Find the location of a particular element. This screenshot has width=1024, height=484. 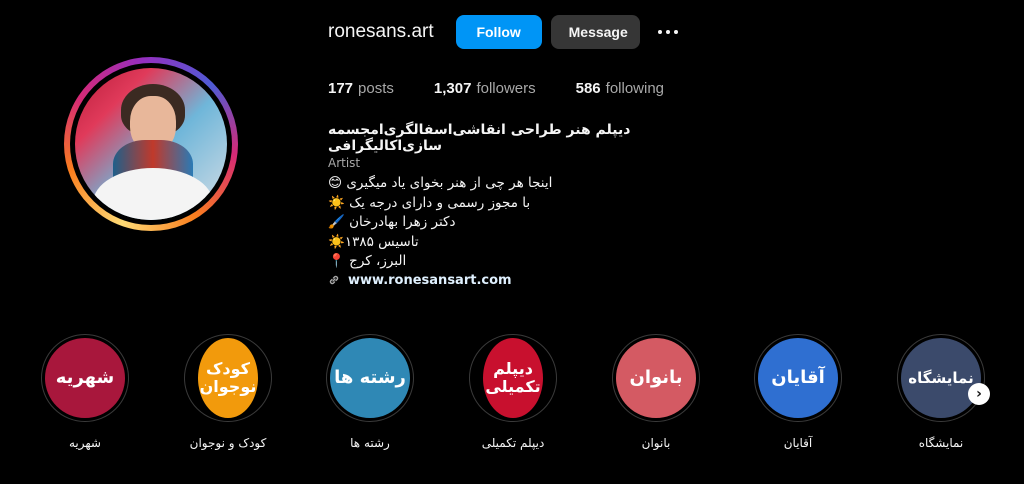

more-dots-icon is located at coordinates (668, 32).